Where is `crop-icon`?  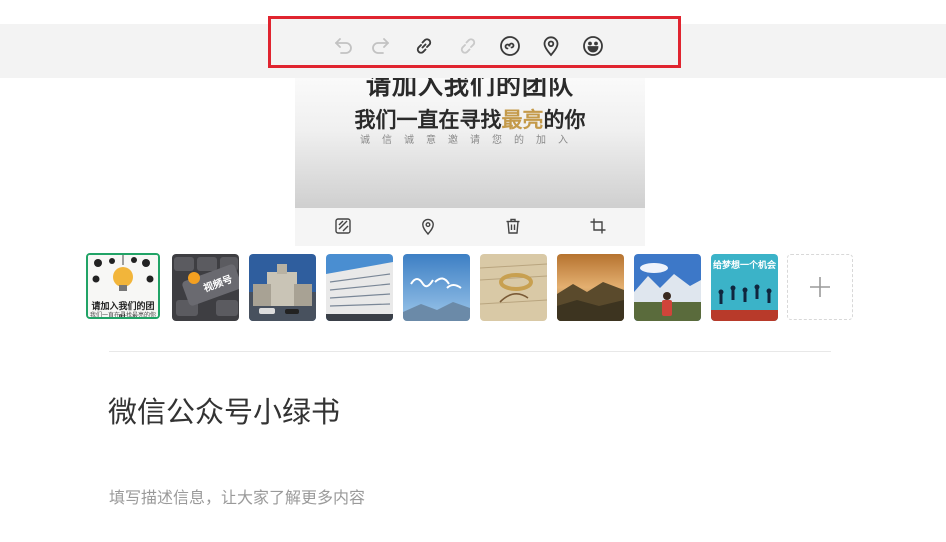
crop-icon is located at coordinates (598, 226).